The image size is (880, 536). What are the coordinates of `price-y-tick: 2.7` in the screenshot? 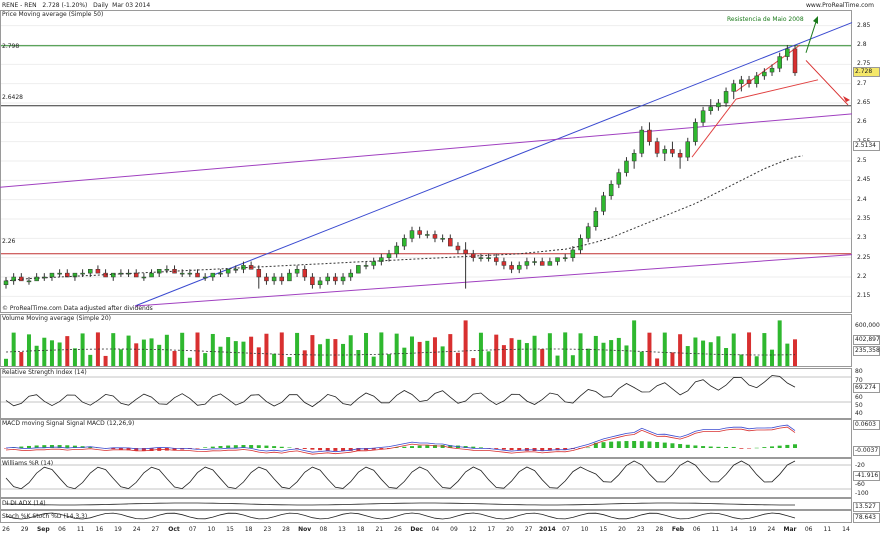 It's located at (862, 83).